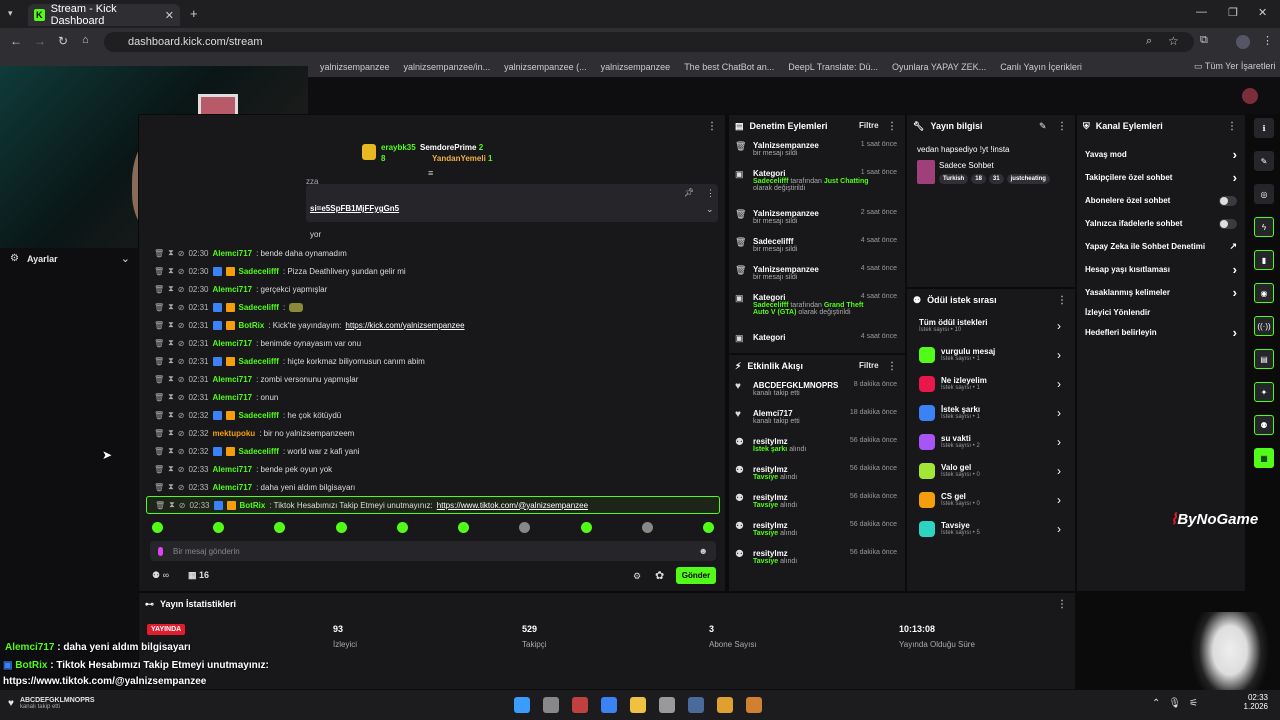 This screenshot has height=720, width=1280. I want to click on chat-message: 🗑︎ ⧗ ⊘ 02:30 Alemci717: bende daha oynamadım, so click(433, 253).